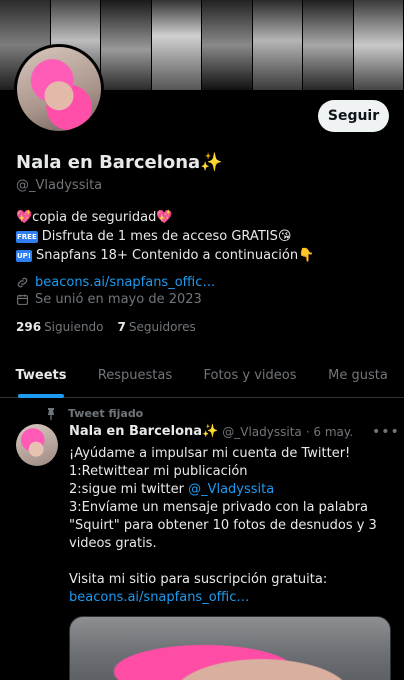  I want to click on pinned-label: Tweet fijado, so click(106, 413).